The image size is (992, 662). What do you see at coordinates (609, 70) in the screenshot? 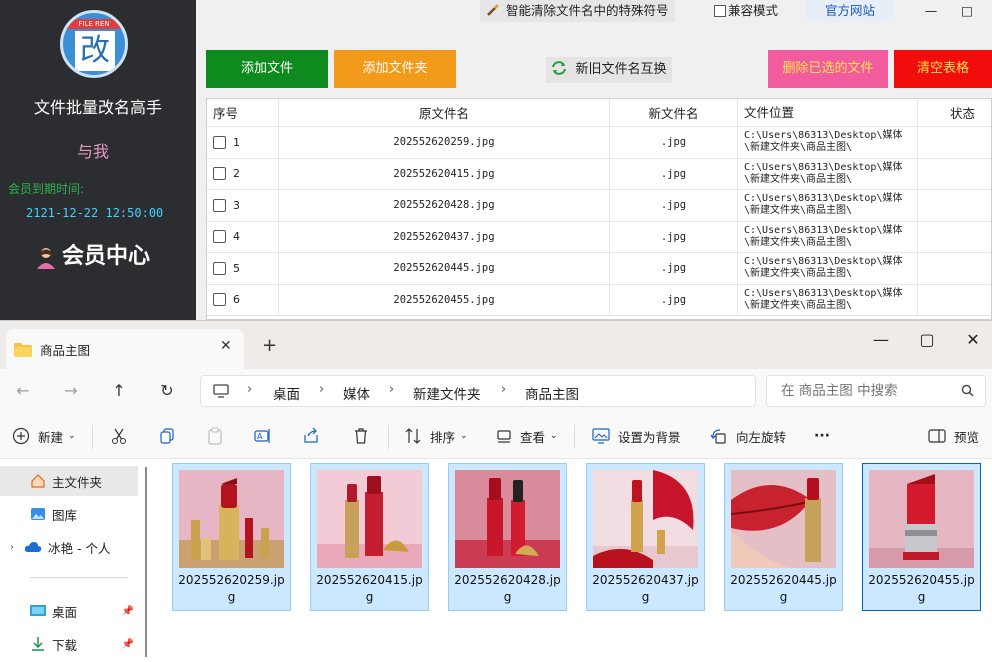
I see `swap-names-button: 新旧文件名互换` at bounding box center [609, 70].